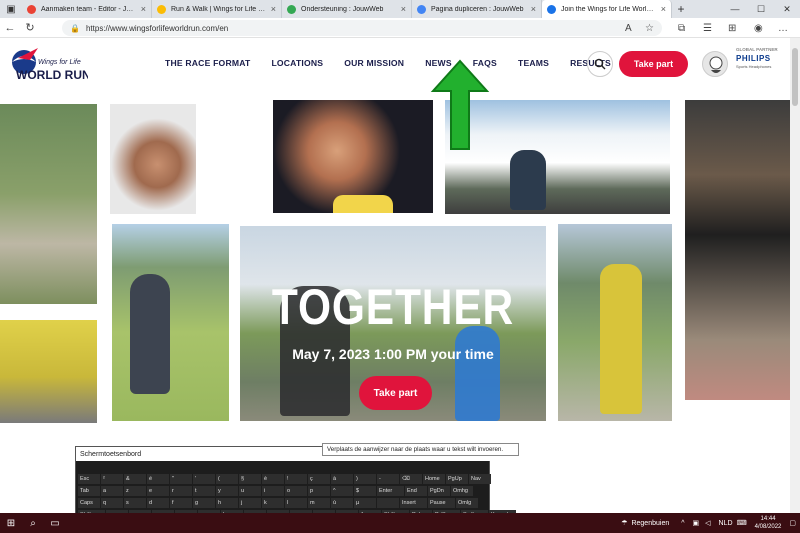  Describe the element at coordinates (204, 479) in the screenshot. I see `key: '` at that location.